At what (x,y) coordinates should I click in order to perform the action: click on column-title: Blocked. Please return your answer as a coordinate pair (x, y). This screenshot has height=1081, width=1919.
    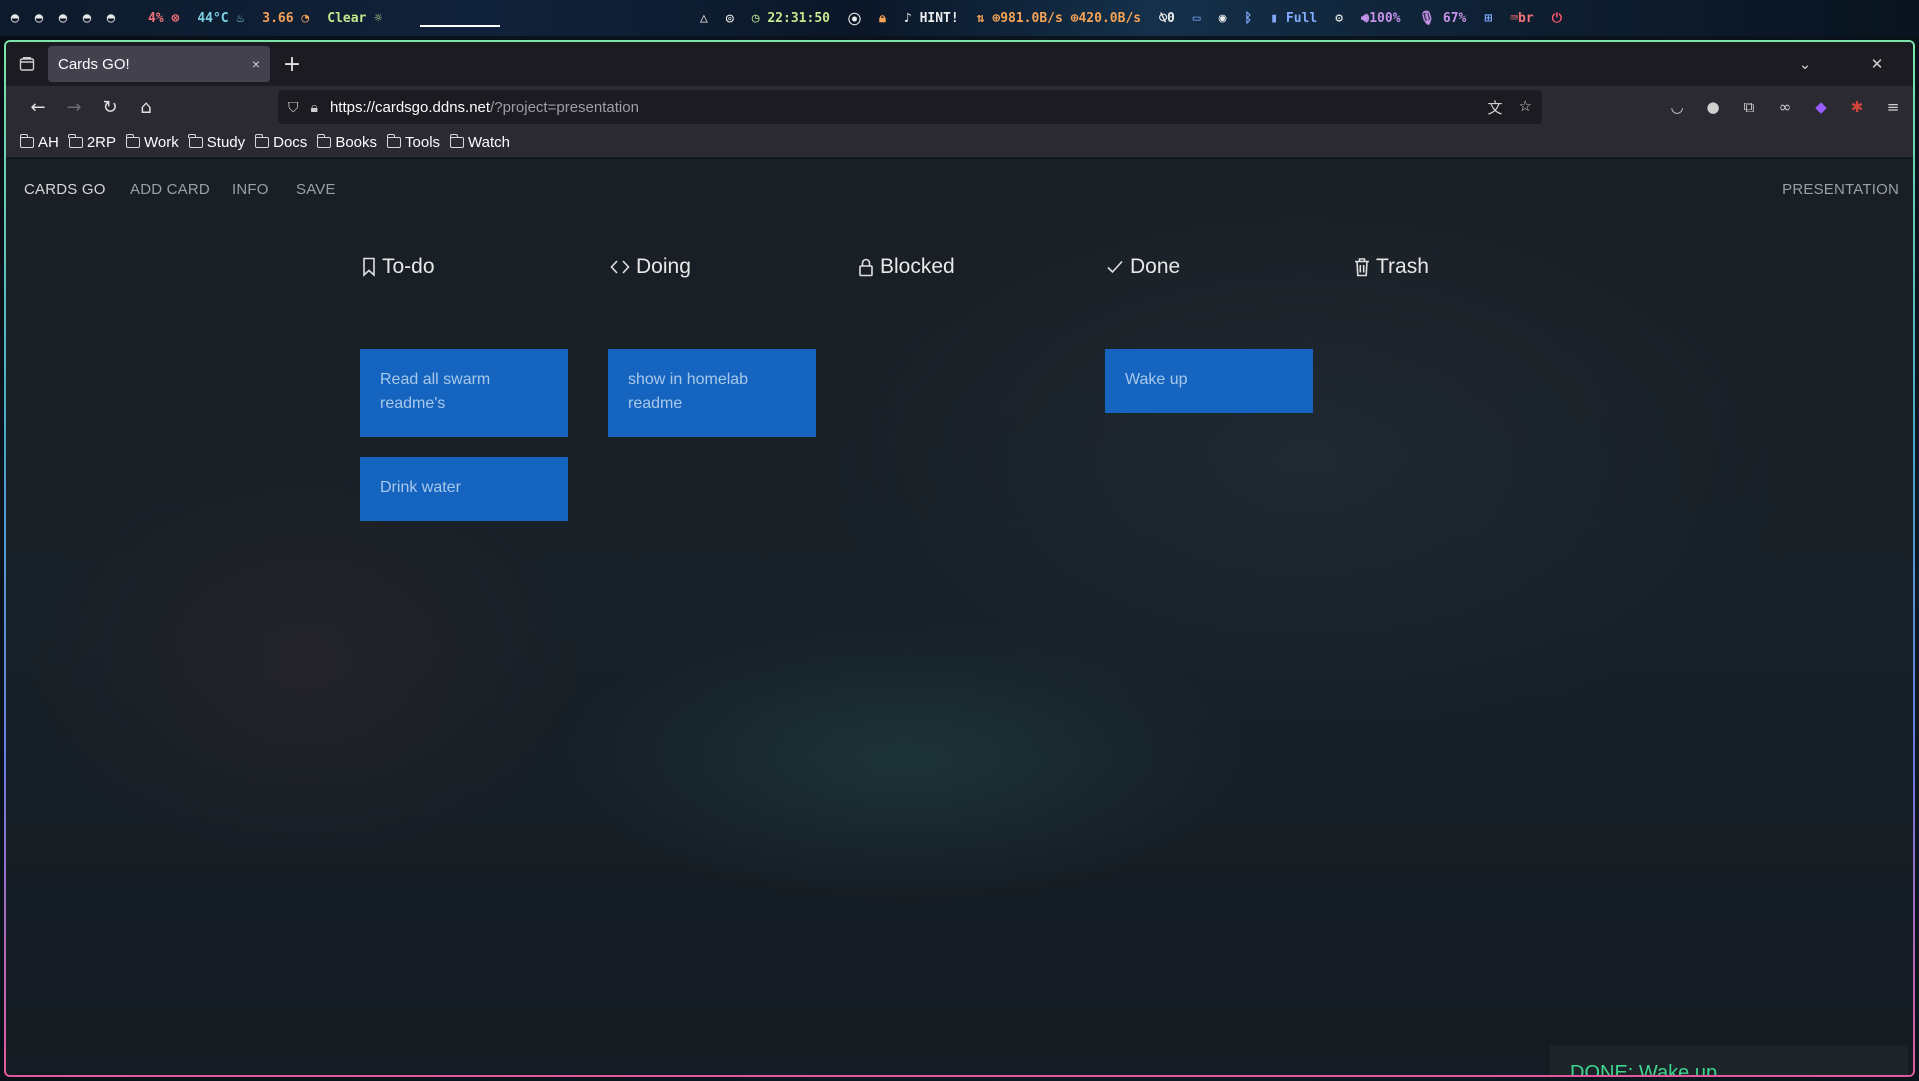
    Looking at the image, I should click on (917, 266).